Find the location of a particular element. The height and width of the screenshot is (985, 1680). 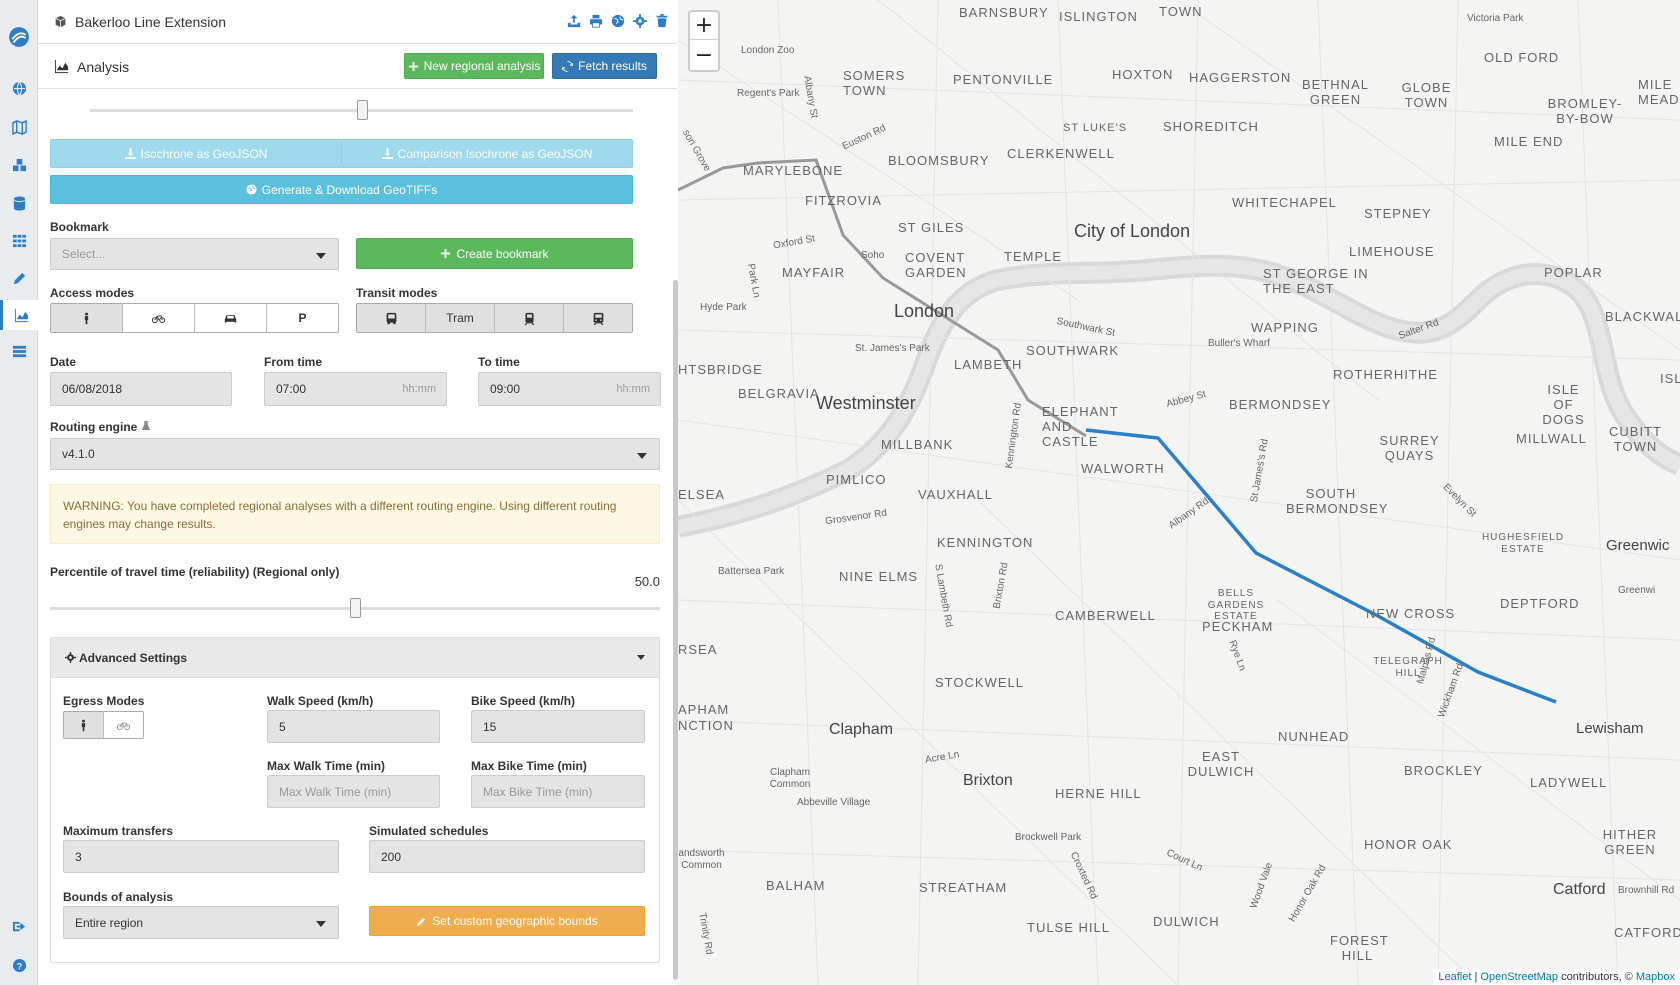

map-label: andsworth Common is located at coordinates (701, 859).